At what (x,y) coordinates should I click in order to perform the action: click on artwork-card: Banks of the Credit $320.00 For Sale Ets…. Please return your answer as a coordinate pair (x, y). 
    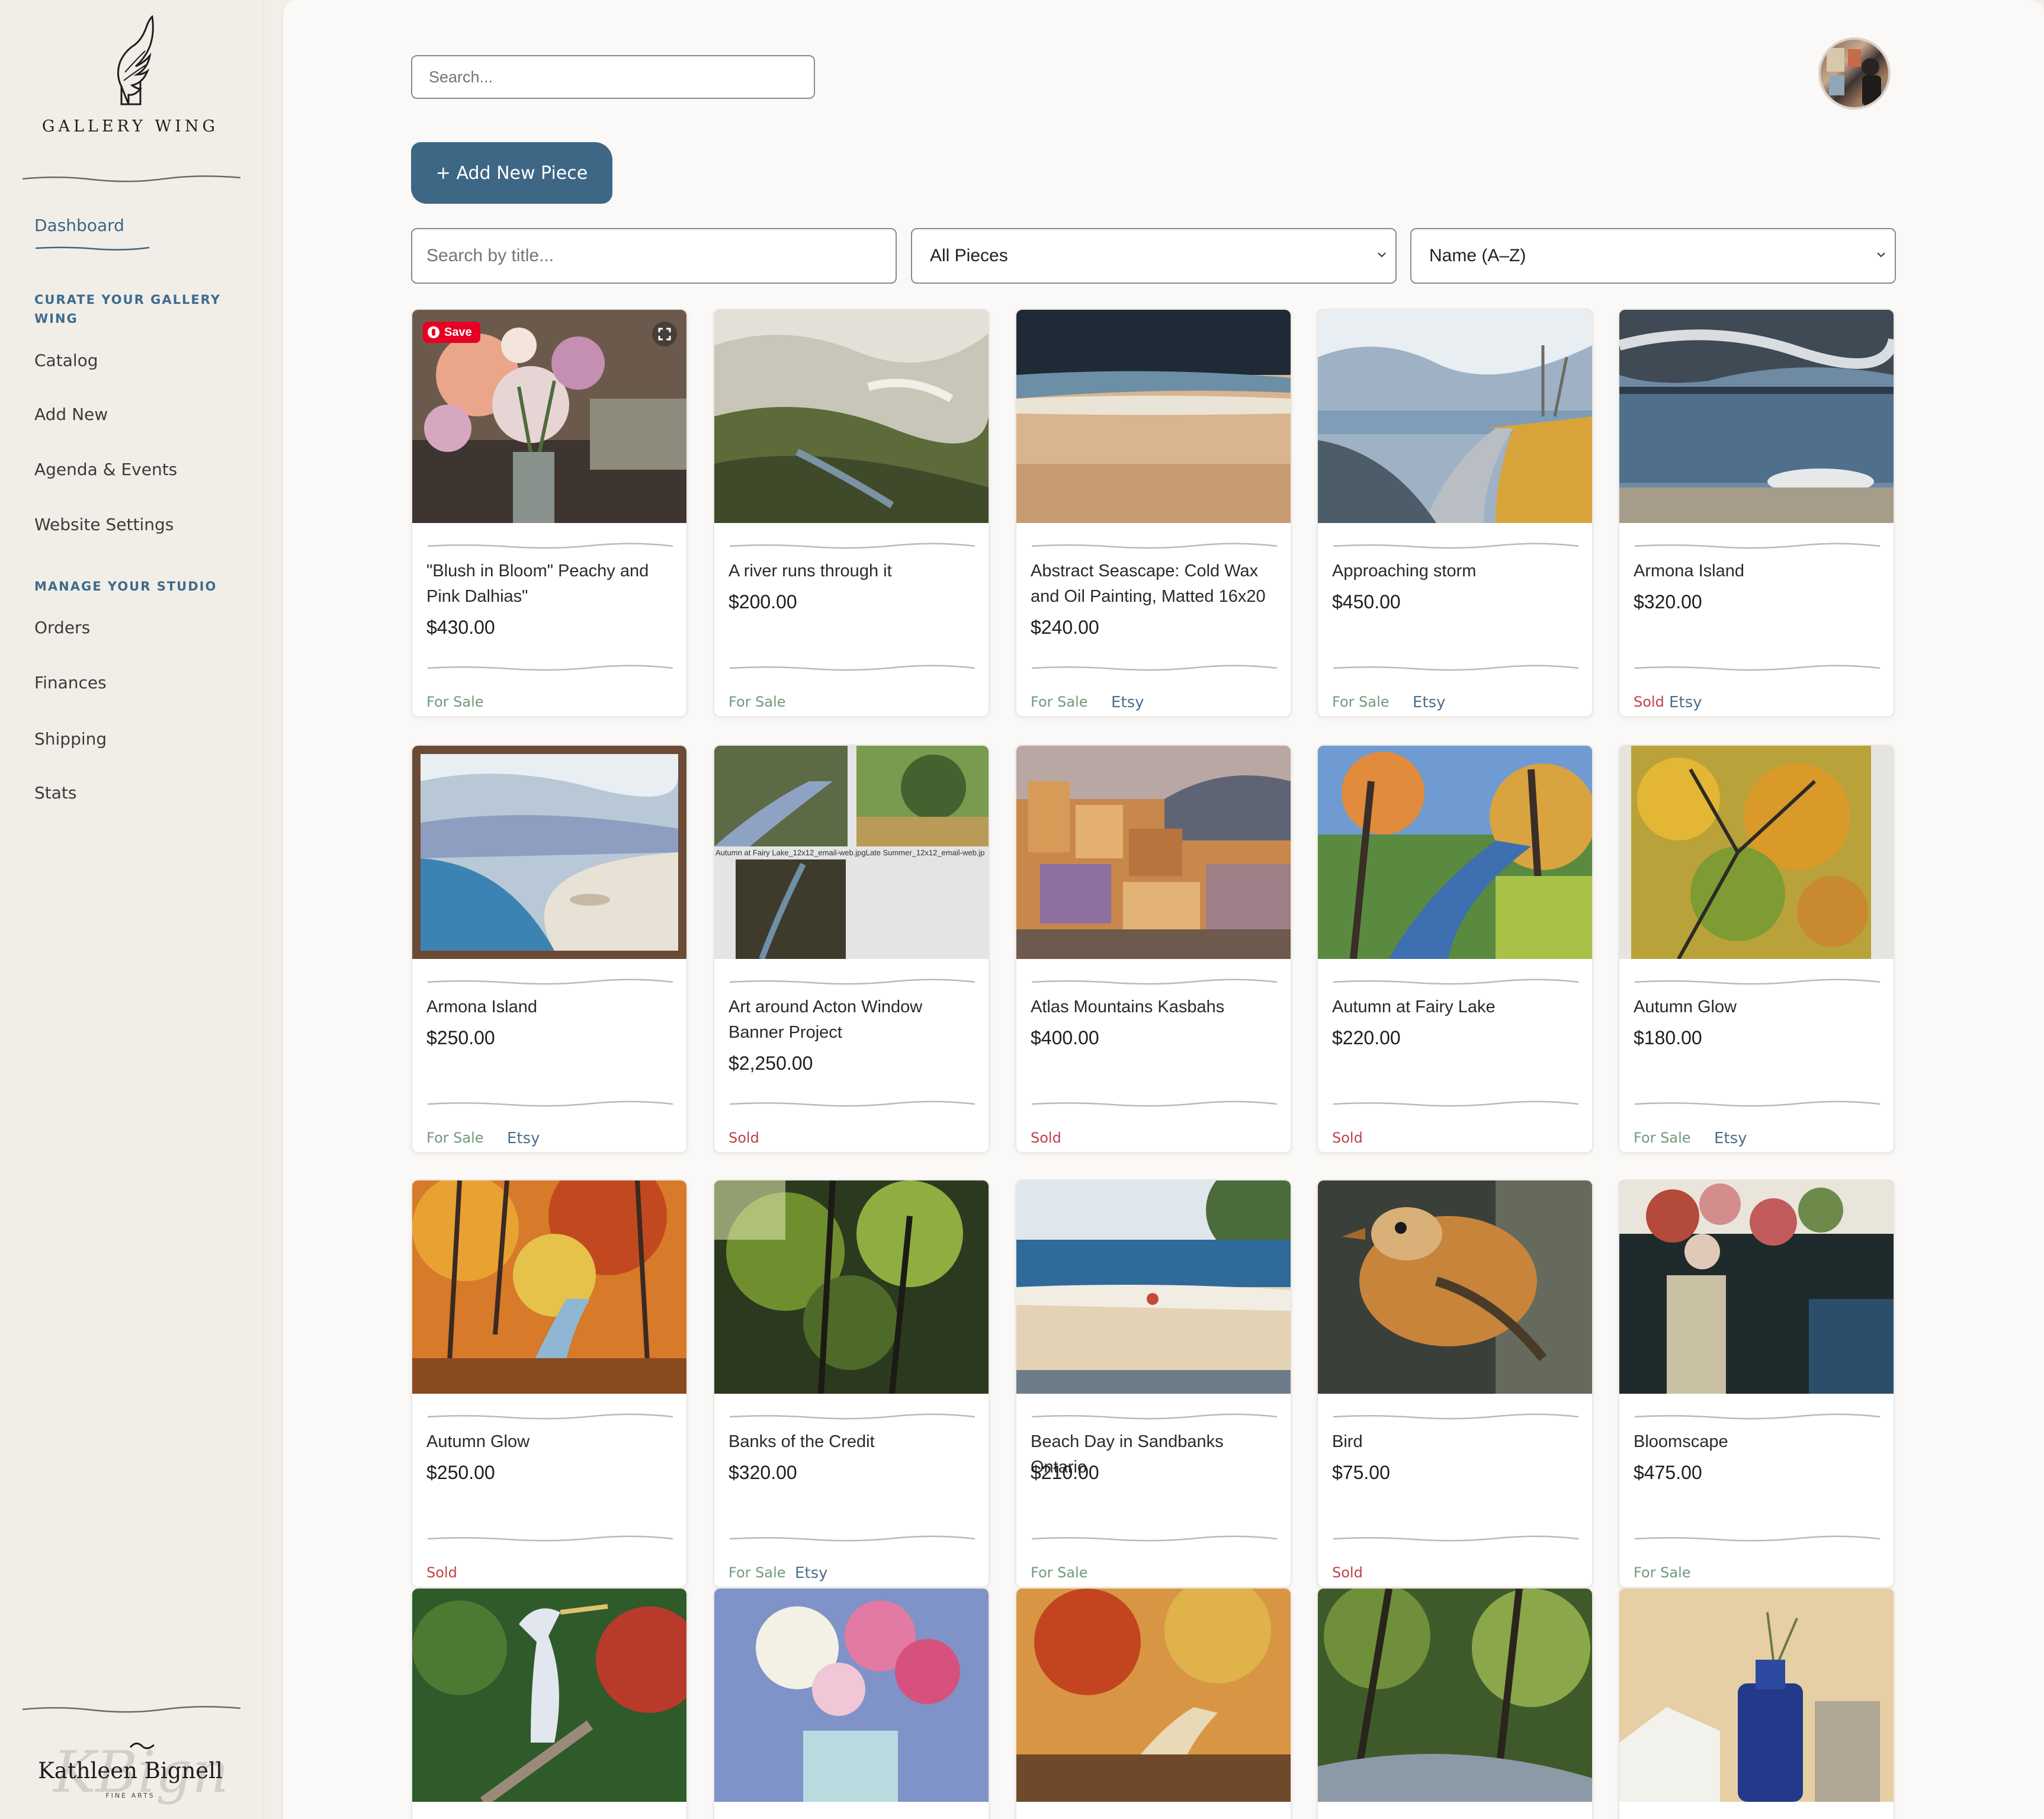
    Looking at the image, I should click on (852, 1383).